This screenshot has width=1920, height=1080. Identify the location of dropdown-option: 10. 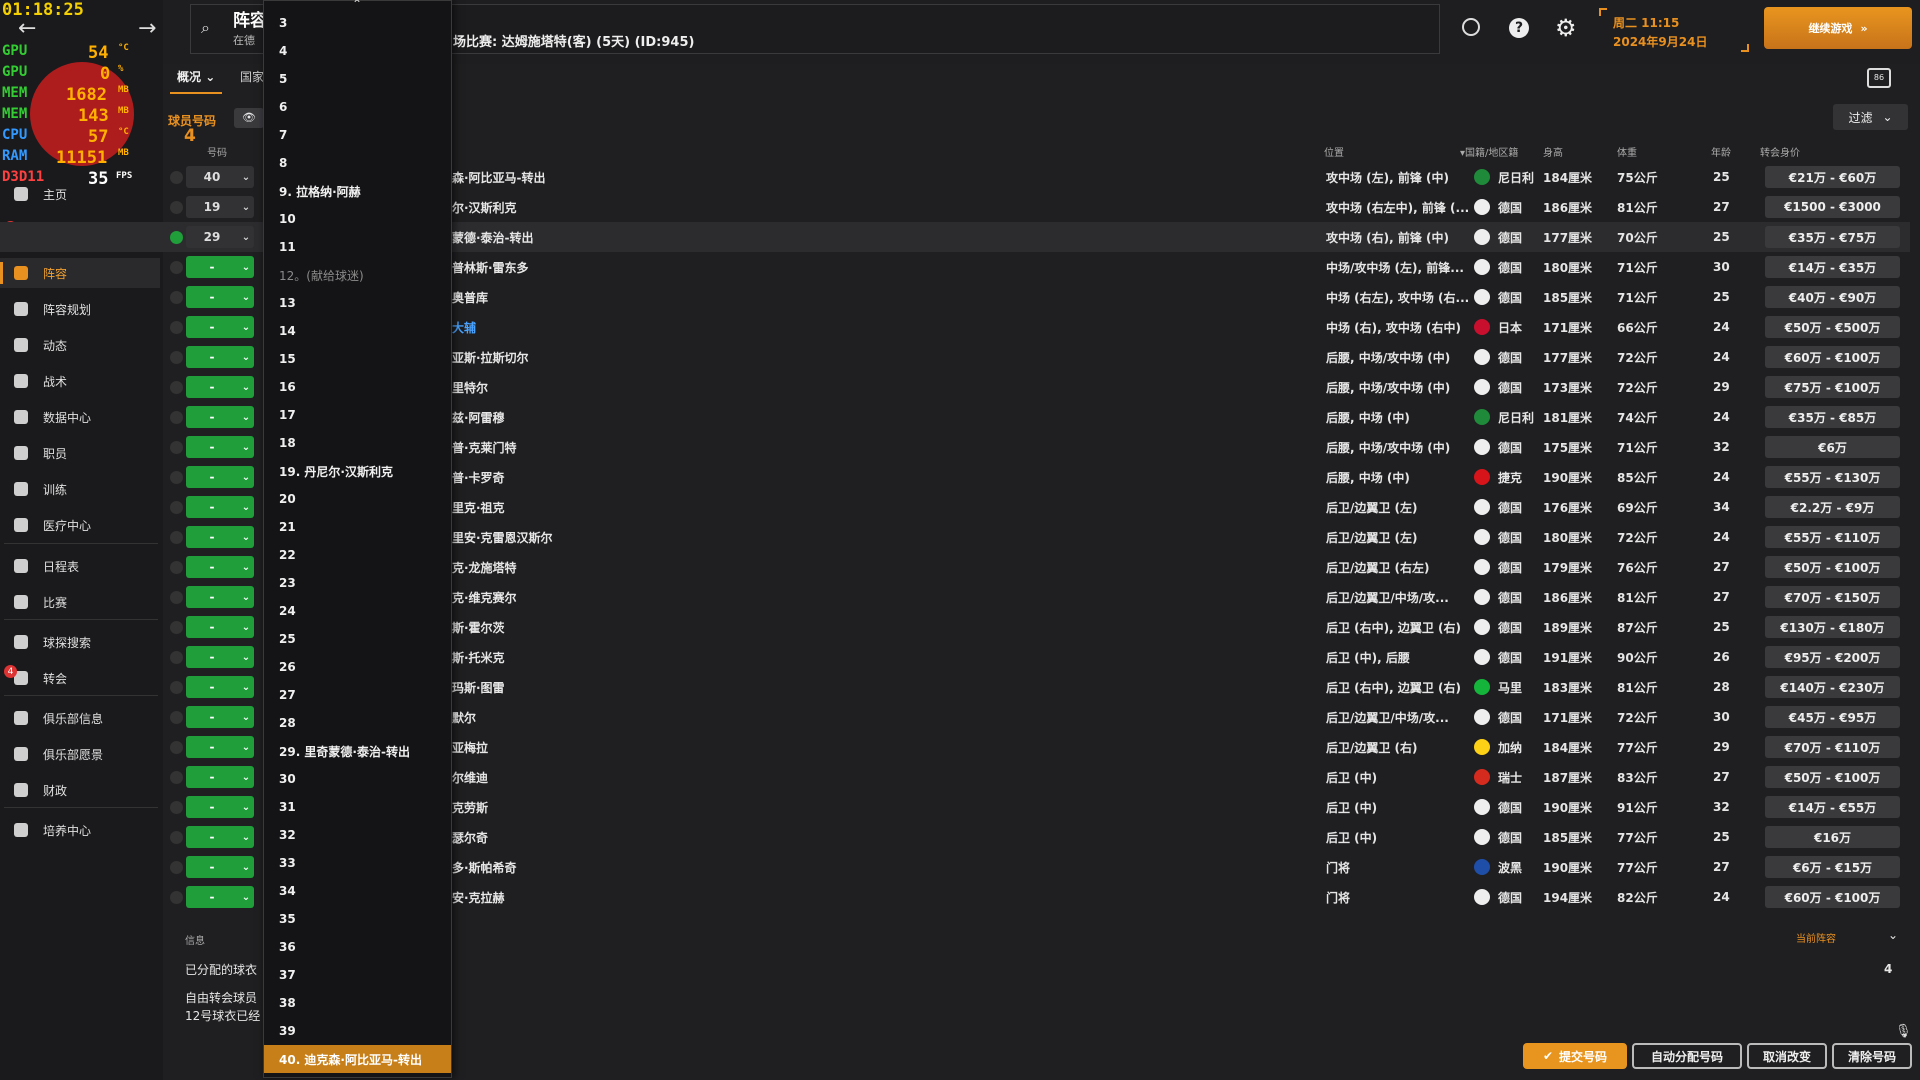
(357, 219).